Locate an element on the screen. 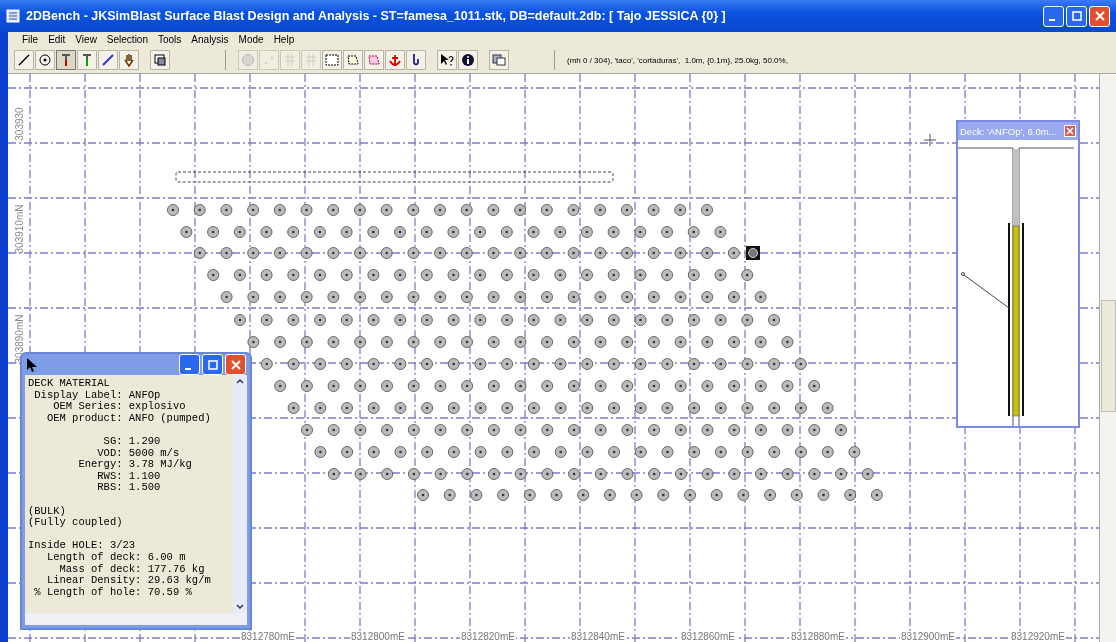  deck-info-text: % Length of hole: 70.59 % is located at coordinates (112, 591).